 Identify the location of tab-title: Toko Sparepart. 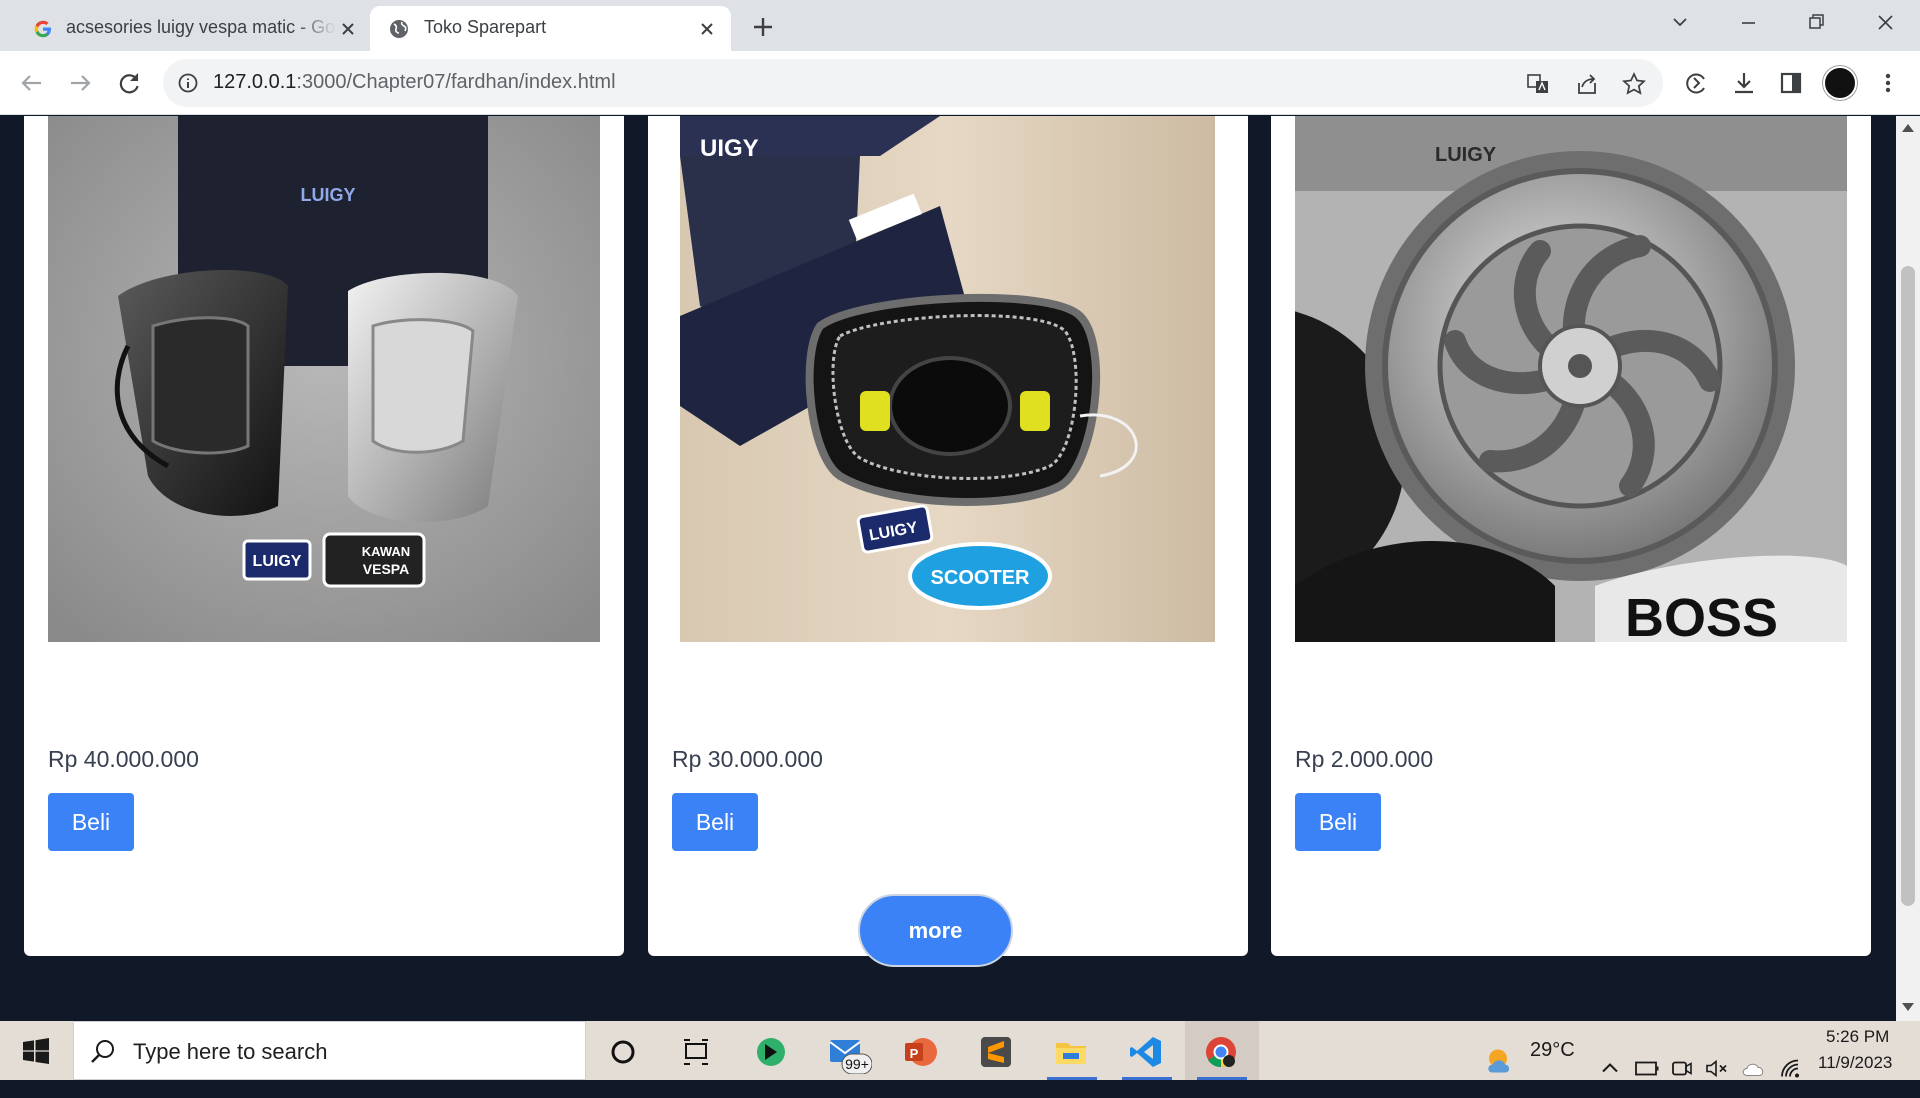
(485, 27).